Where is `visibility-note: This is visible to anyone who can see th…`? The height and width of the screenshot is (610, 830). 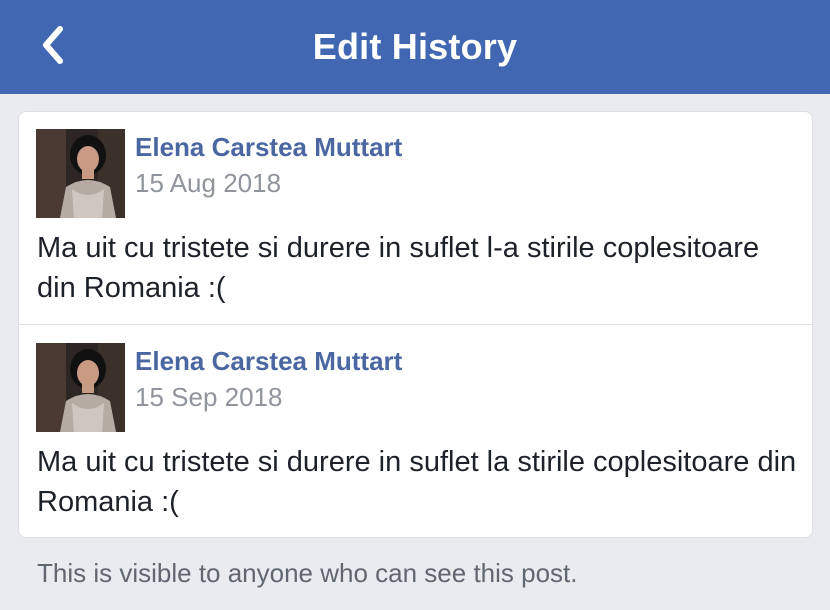
visibility-note: This is visible to anyone who can see th… is located at coordinates (307, 573).